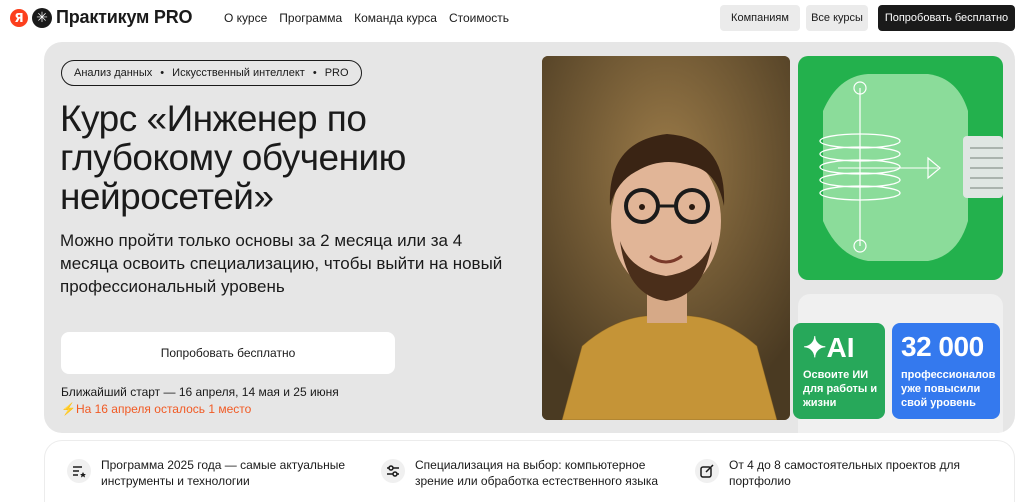  I want to click on list-star-icon, so click(79, 471).